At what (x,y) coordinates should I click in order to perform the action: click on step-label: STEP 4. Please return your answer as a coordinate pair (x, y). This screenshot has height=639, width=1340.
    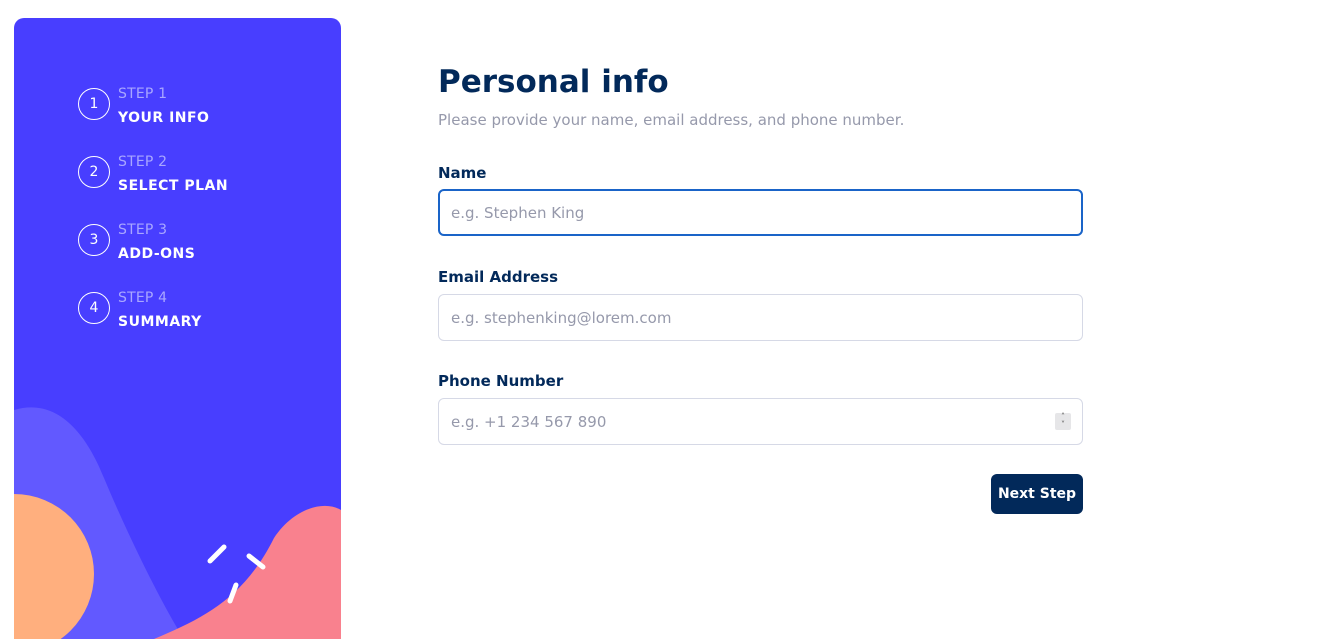
    Looking at the image, I should click on (143, 298).